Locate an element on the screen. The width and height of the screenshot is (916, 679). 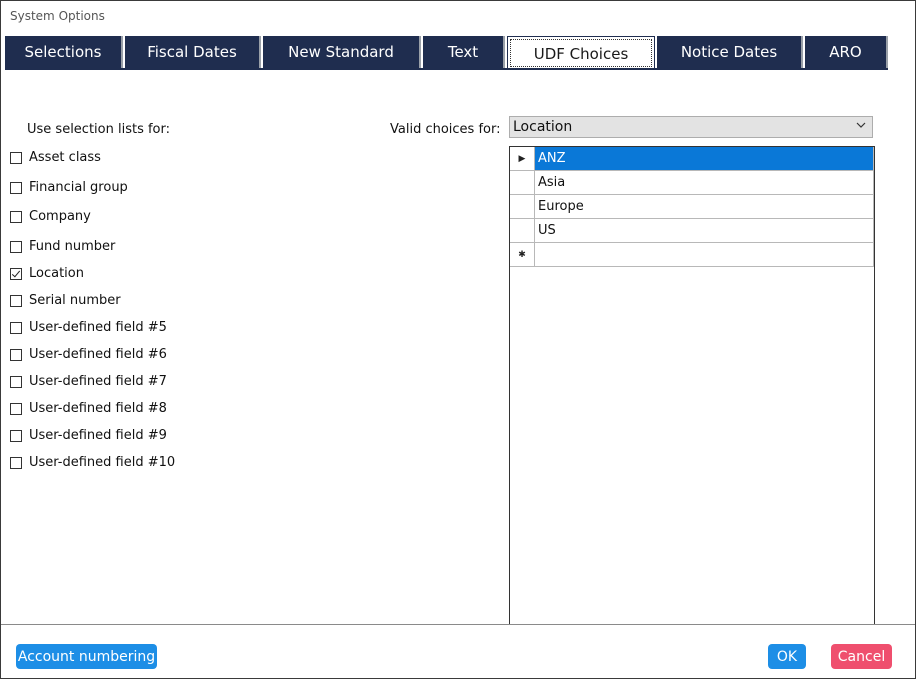
cancel-button: Cancel is located at coordinates (861, 656).